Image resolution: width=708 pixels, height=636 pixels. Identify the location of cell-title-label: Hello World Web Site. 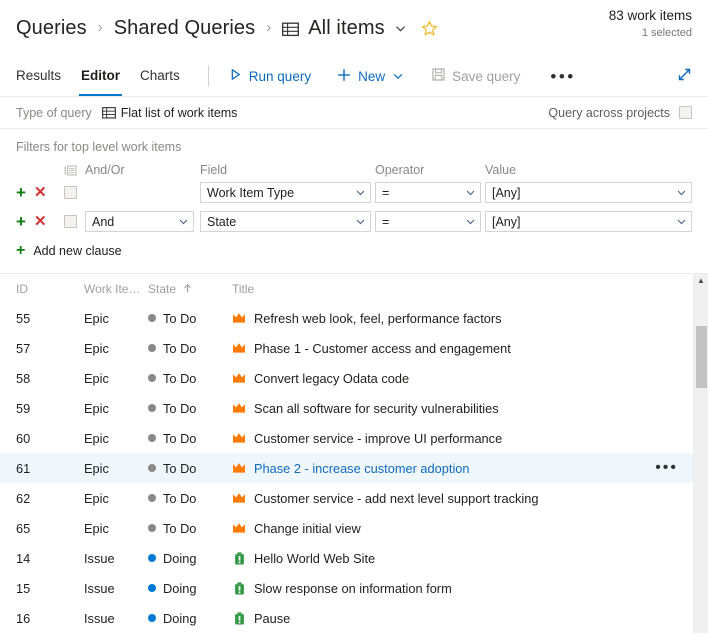
(314, 558).